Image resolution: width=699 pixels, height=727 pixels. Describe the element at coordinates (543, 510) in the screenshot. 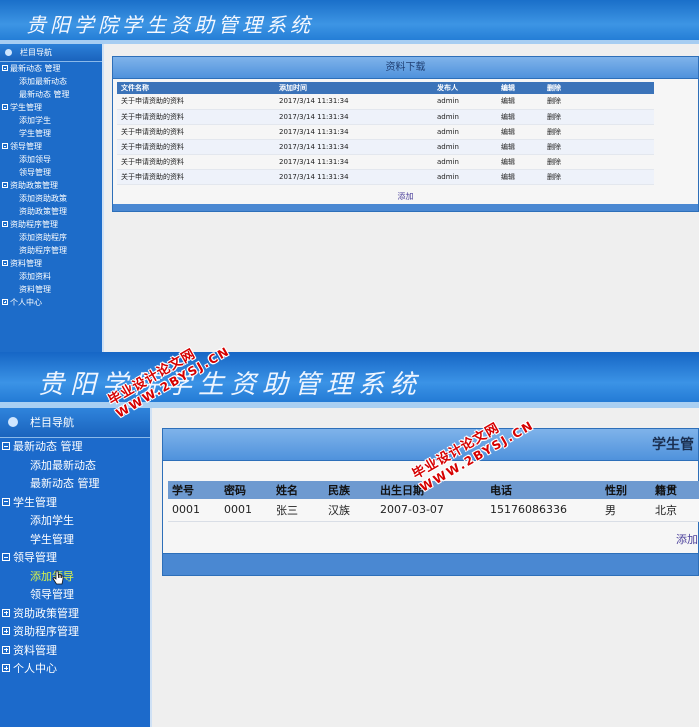

I see `table-cell: 15176086336` at that location.